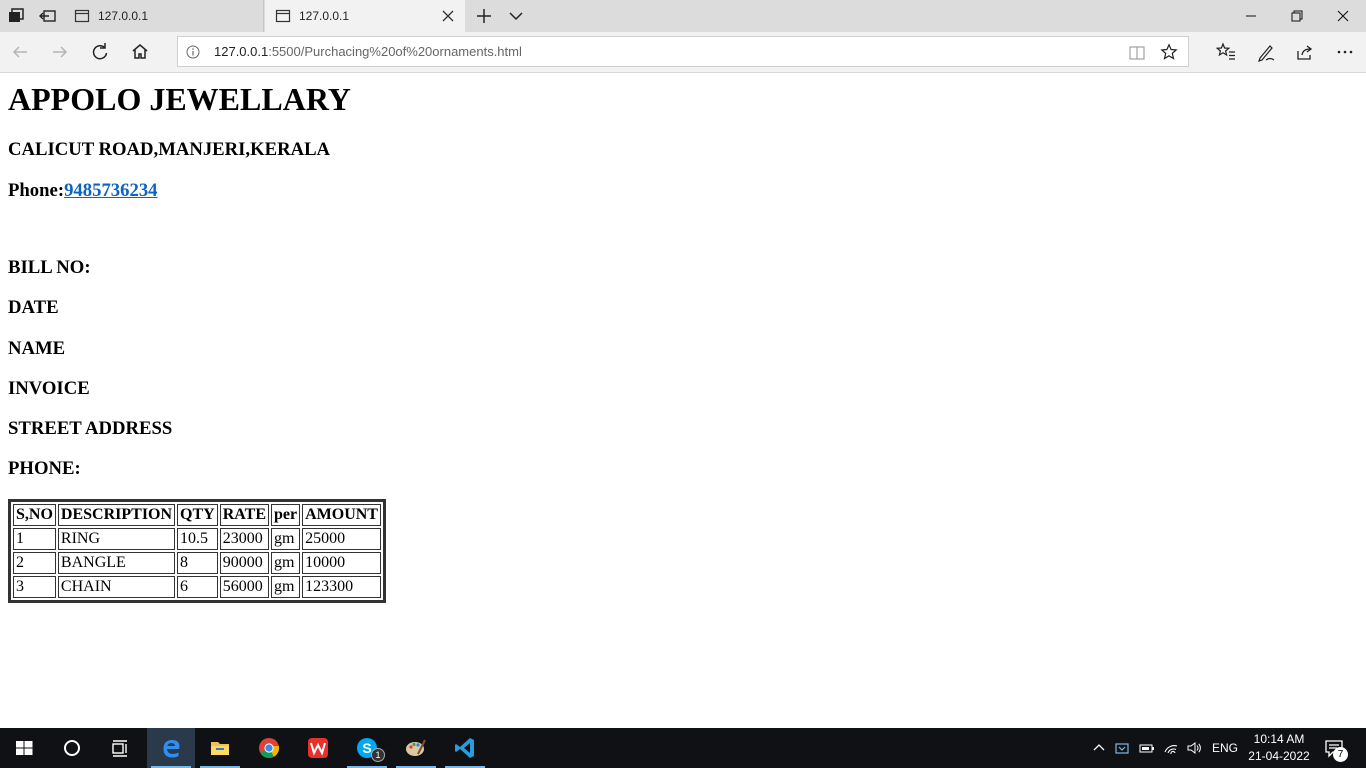 Image resolution: width=1366 pixels, height=768 pixels. What do you see at coordinates (33, 307) in the screenshot?
I see `date-label: DATE` at bounding box center [33, 307].